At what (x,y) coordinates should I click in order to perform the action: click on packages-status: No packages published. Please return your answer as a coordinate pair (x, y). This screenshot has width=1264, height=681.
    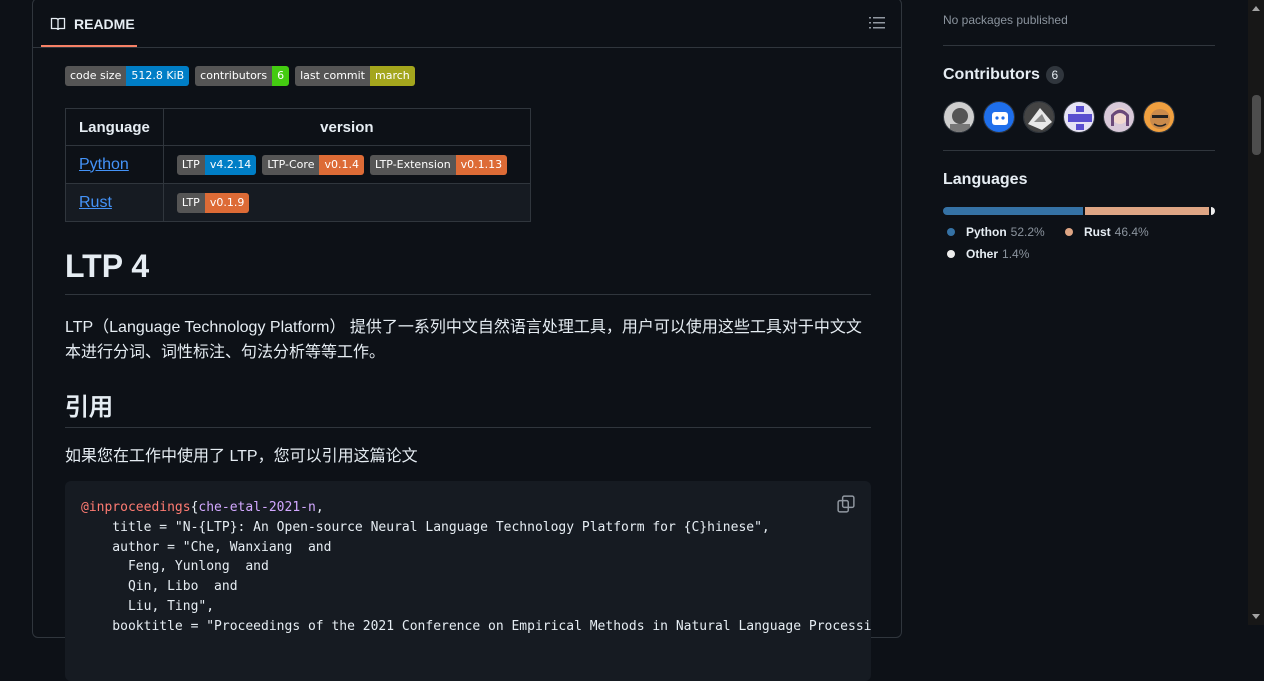
    Looking at the image, I should click on (1005, 20).